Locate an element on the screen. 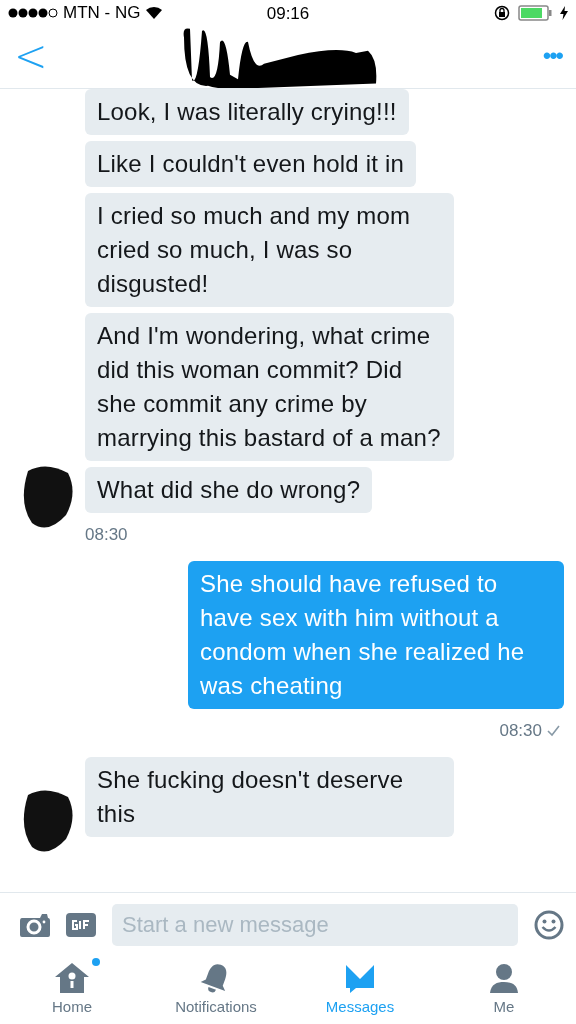 The height and width of the screenshot is (1024, 576). person-icon is located at coordinates (504, 978).